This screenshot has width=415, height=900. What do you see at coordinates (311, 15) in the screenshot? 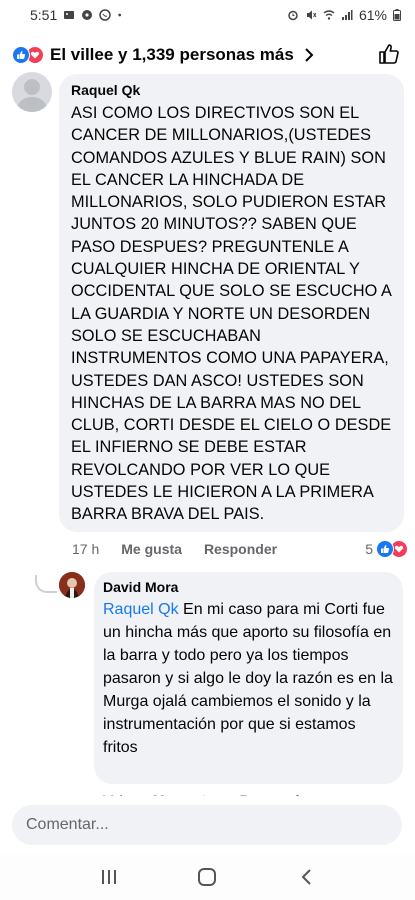
I see `mute-icon` at bounding box center [311, 15].